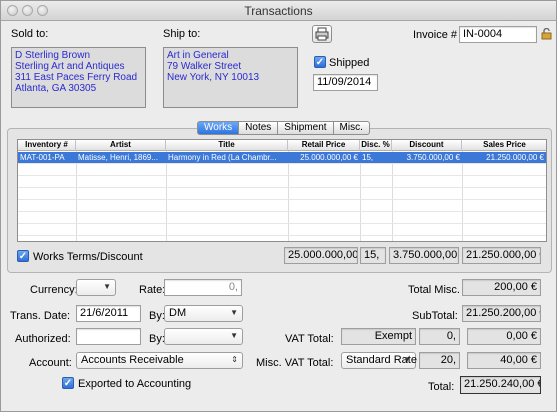  What do you see at coordinates (515, 157) in the screenshot?
I see `table-cell: 21.250.000,00 €` at bounding box center [515, 157].